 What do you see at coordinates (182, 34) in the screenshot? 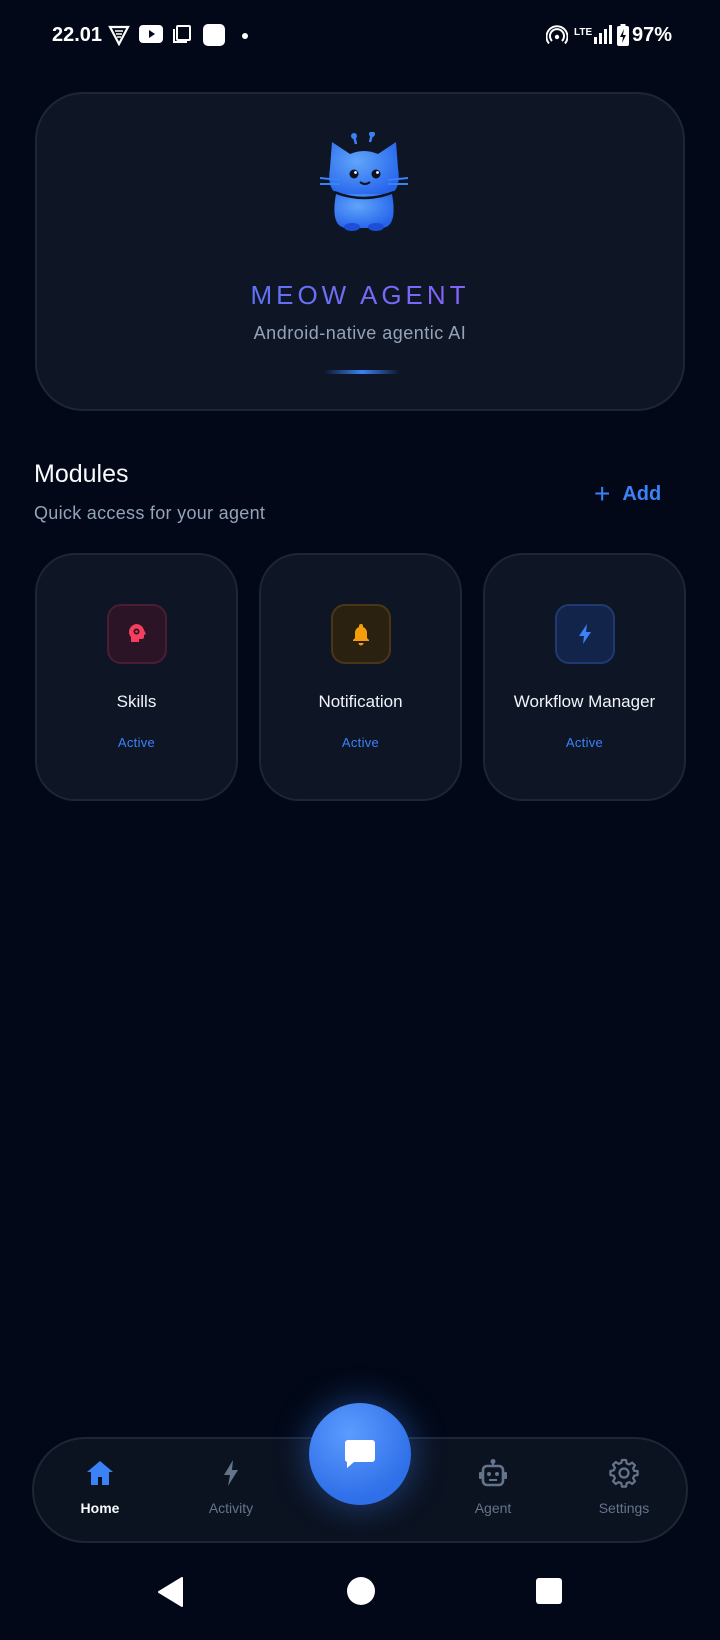
I see `copy-icon` at bounding box center [182, 34].